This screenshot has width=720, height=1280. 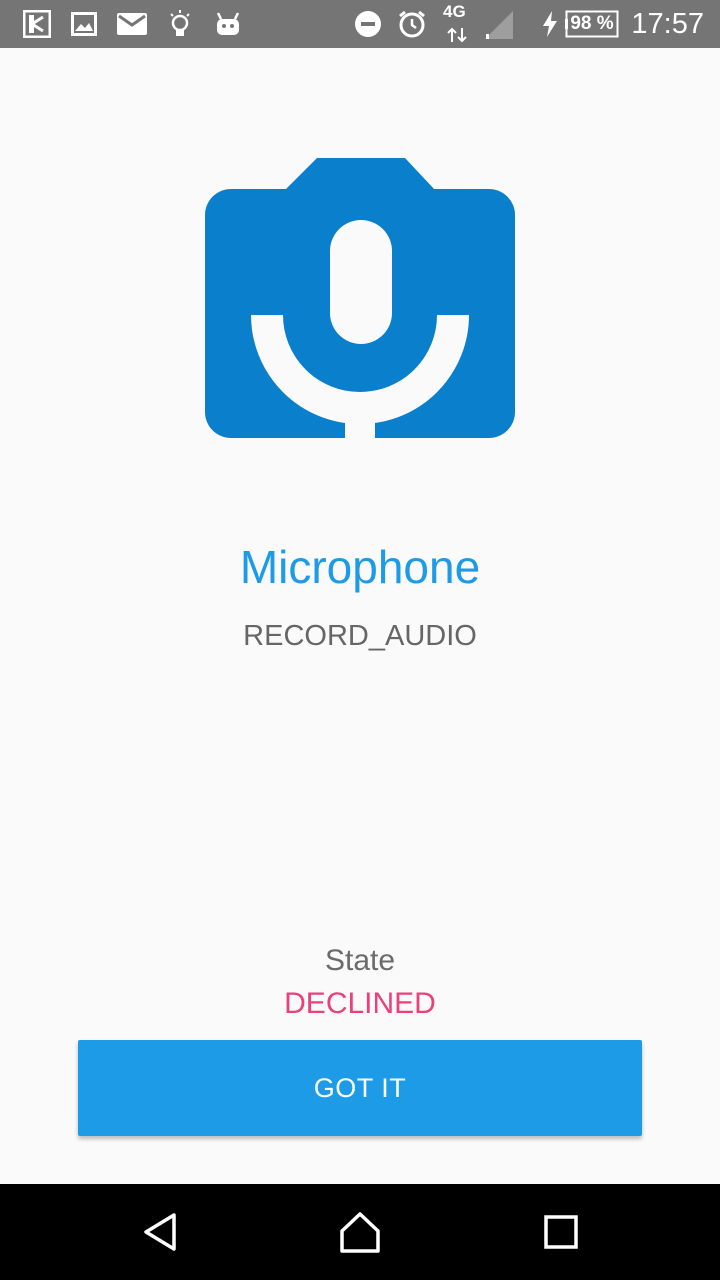 I want to click on navigation-bar, so click(x=360, y=1232).